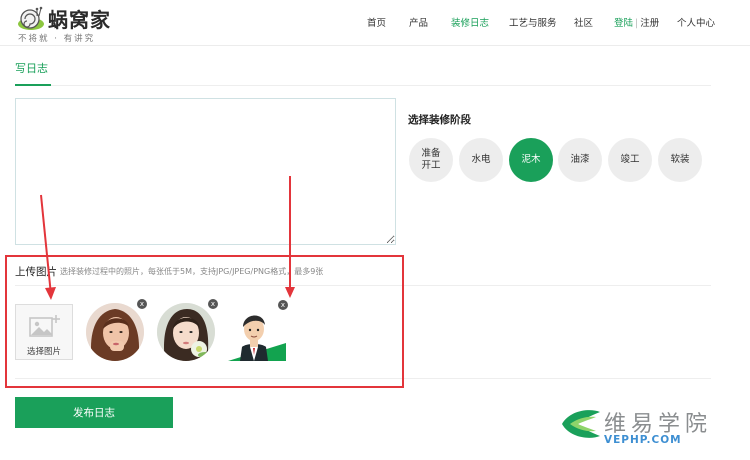 The width and height of the screenshot is (750, 460). Describe the element at coordinates (696, 23) in the screenshot. I see `nav-item-user-center: 个人中心` at that location.